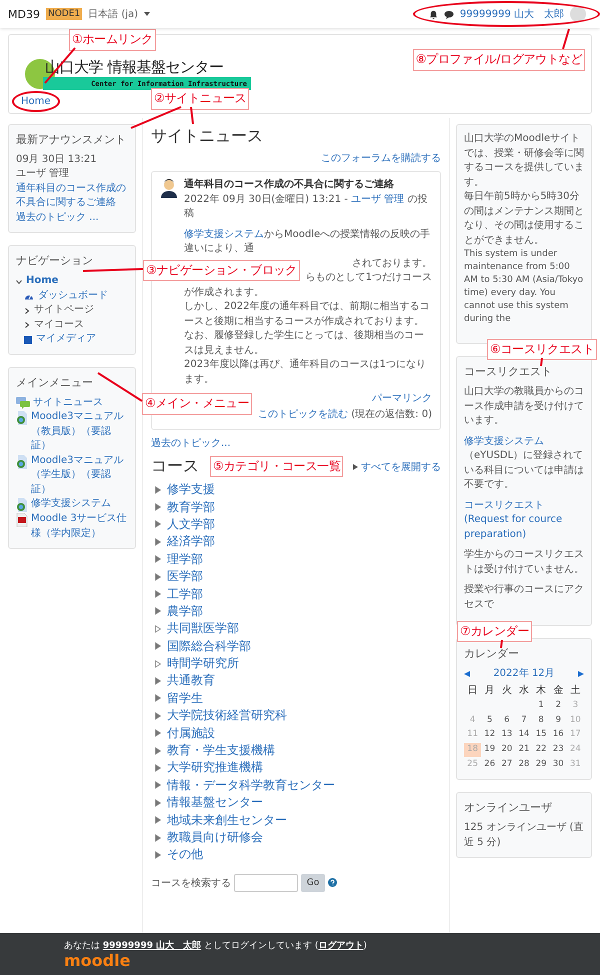 This screenshot has width=600, height=975. What do you see at coordinates (558, 750) in the screenshot?
I see `calendar-day: 23` at bounding box center [558, 750].